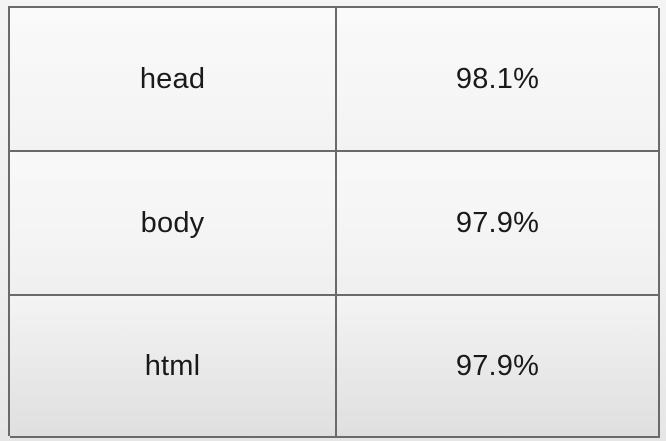  I want to click on row-name: head, so click(172, 78).